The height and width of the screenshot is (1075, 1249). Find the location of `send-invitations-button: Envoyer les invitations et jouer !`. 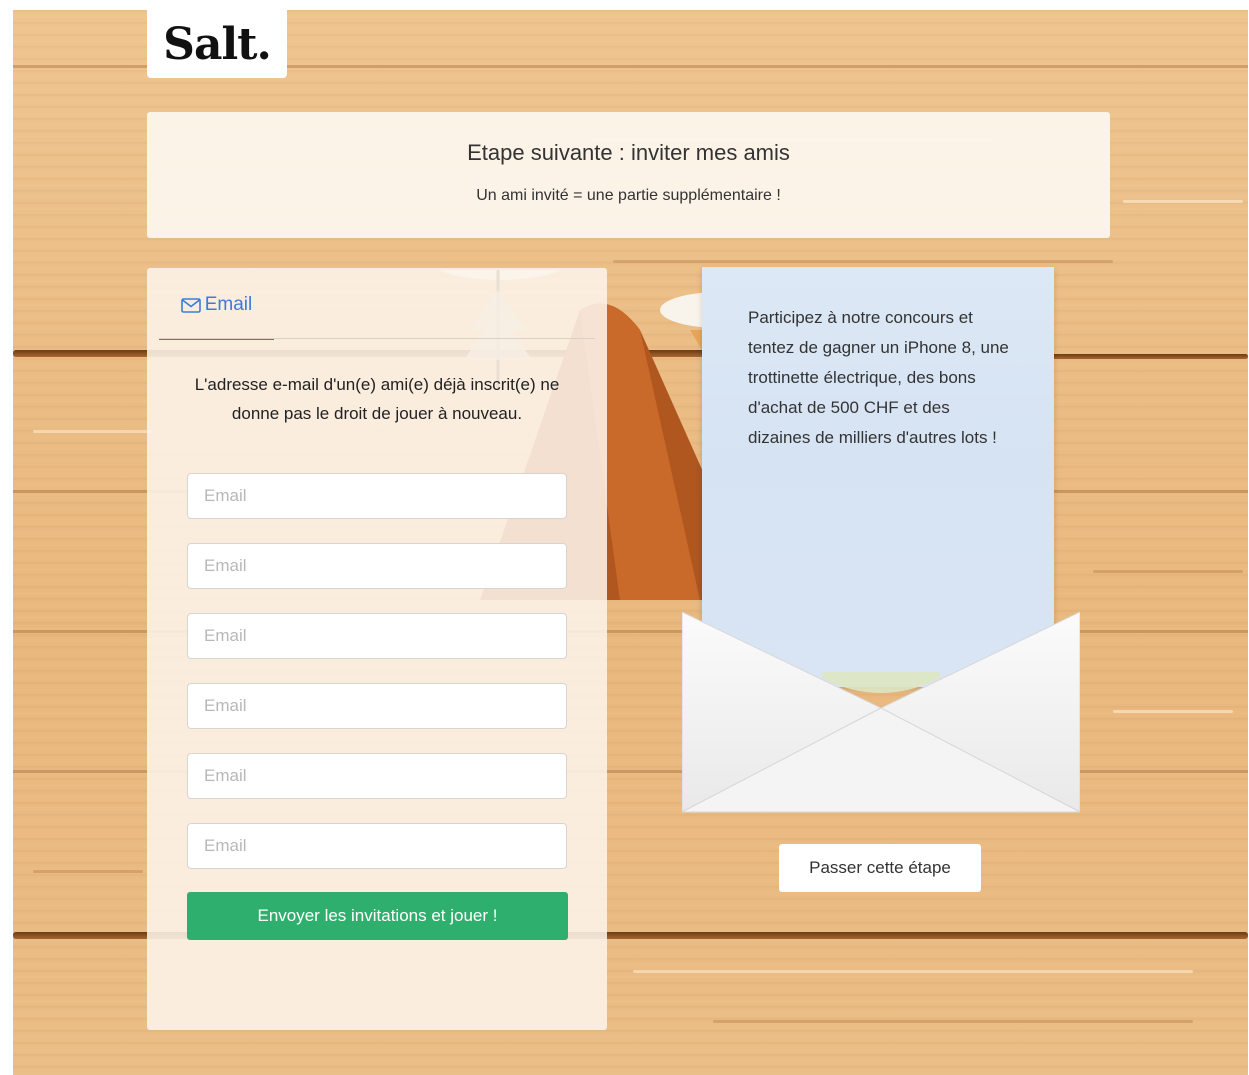

send-invitations-button: Envoyer les invitations et jouer ! is located at coordinates (377, 916).